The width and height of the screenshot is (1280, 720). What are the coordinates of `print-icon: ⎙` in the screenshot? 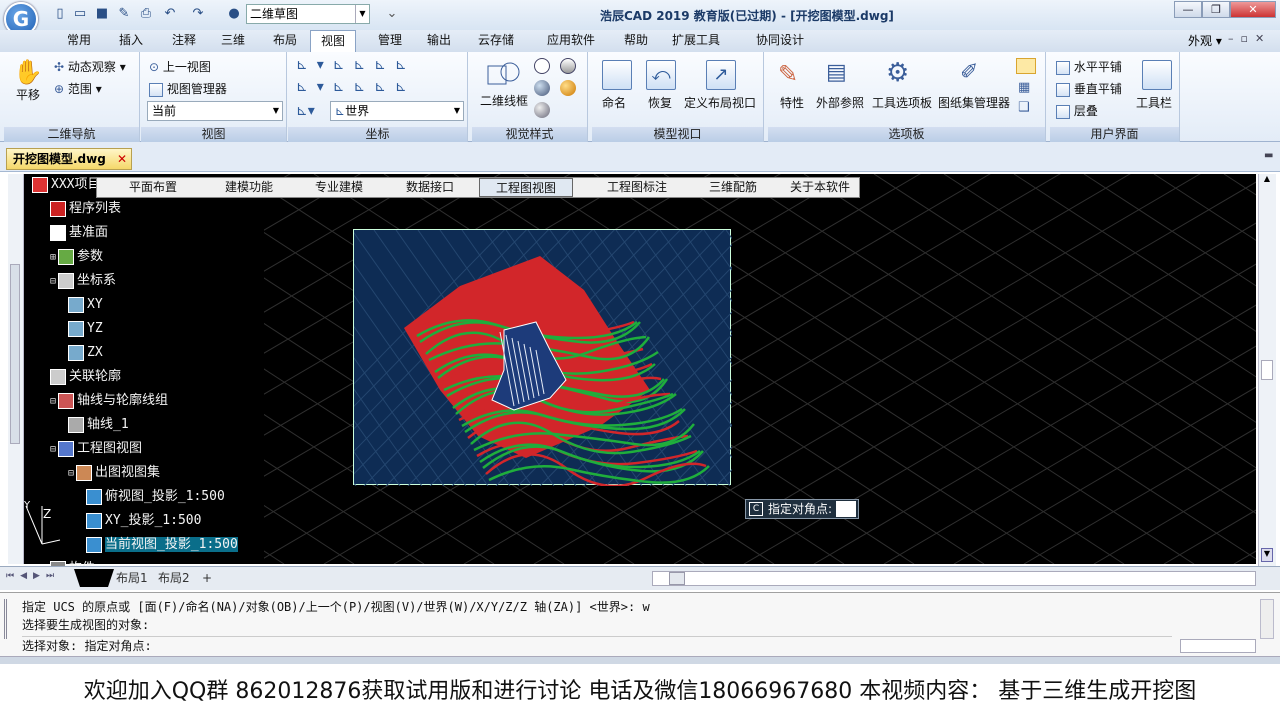 It's located at (146, 14).